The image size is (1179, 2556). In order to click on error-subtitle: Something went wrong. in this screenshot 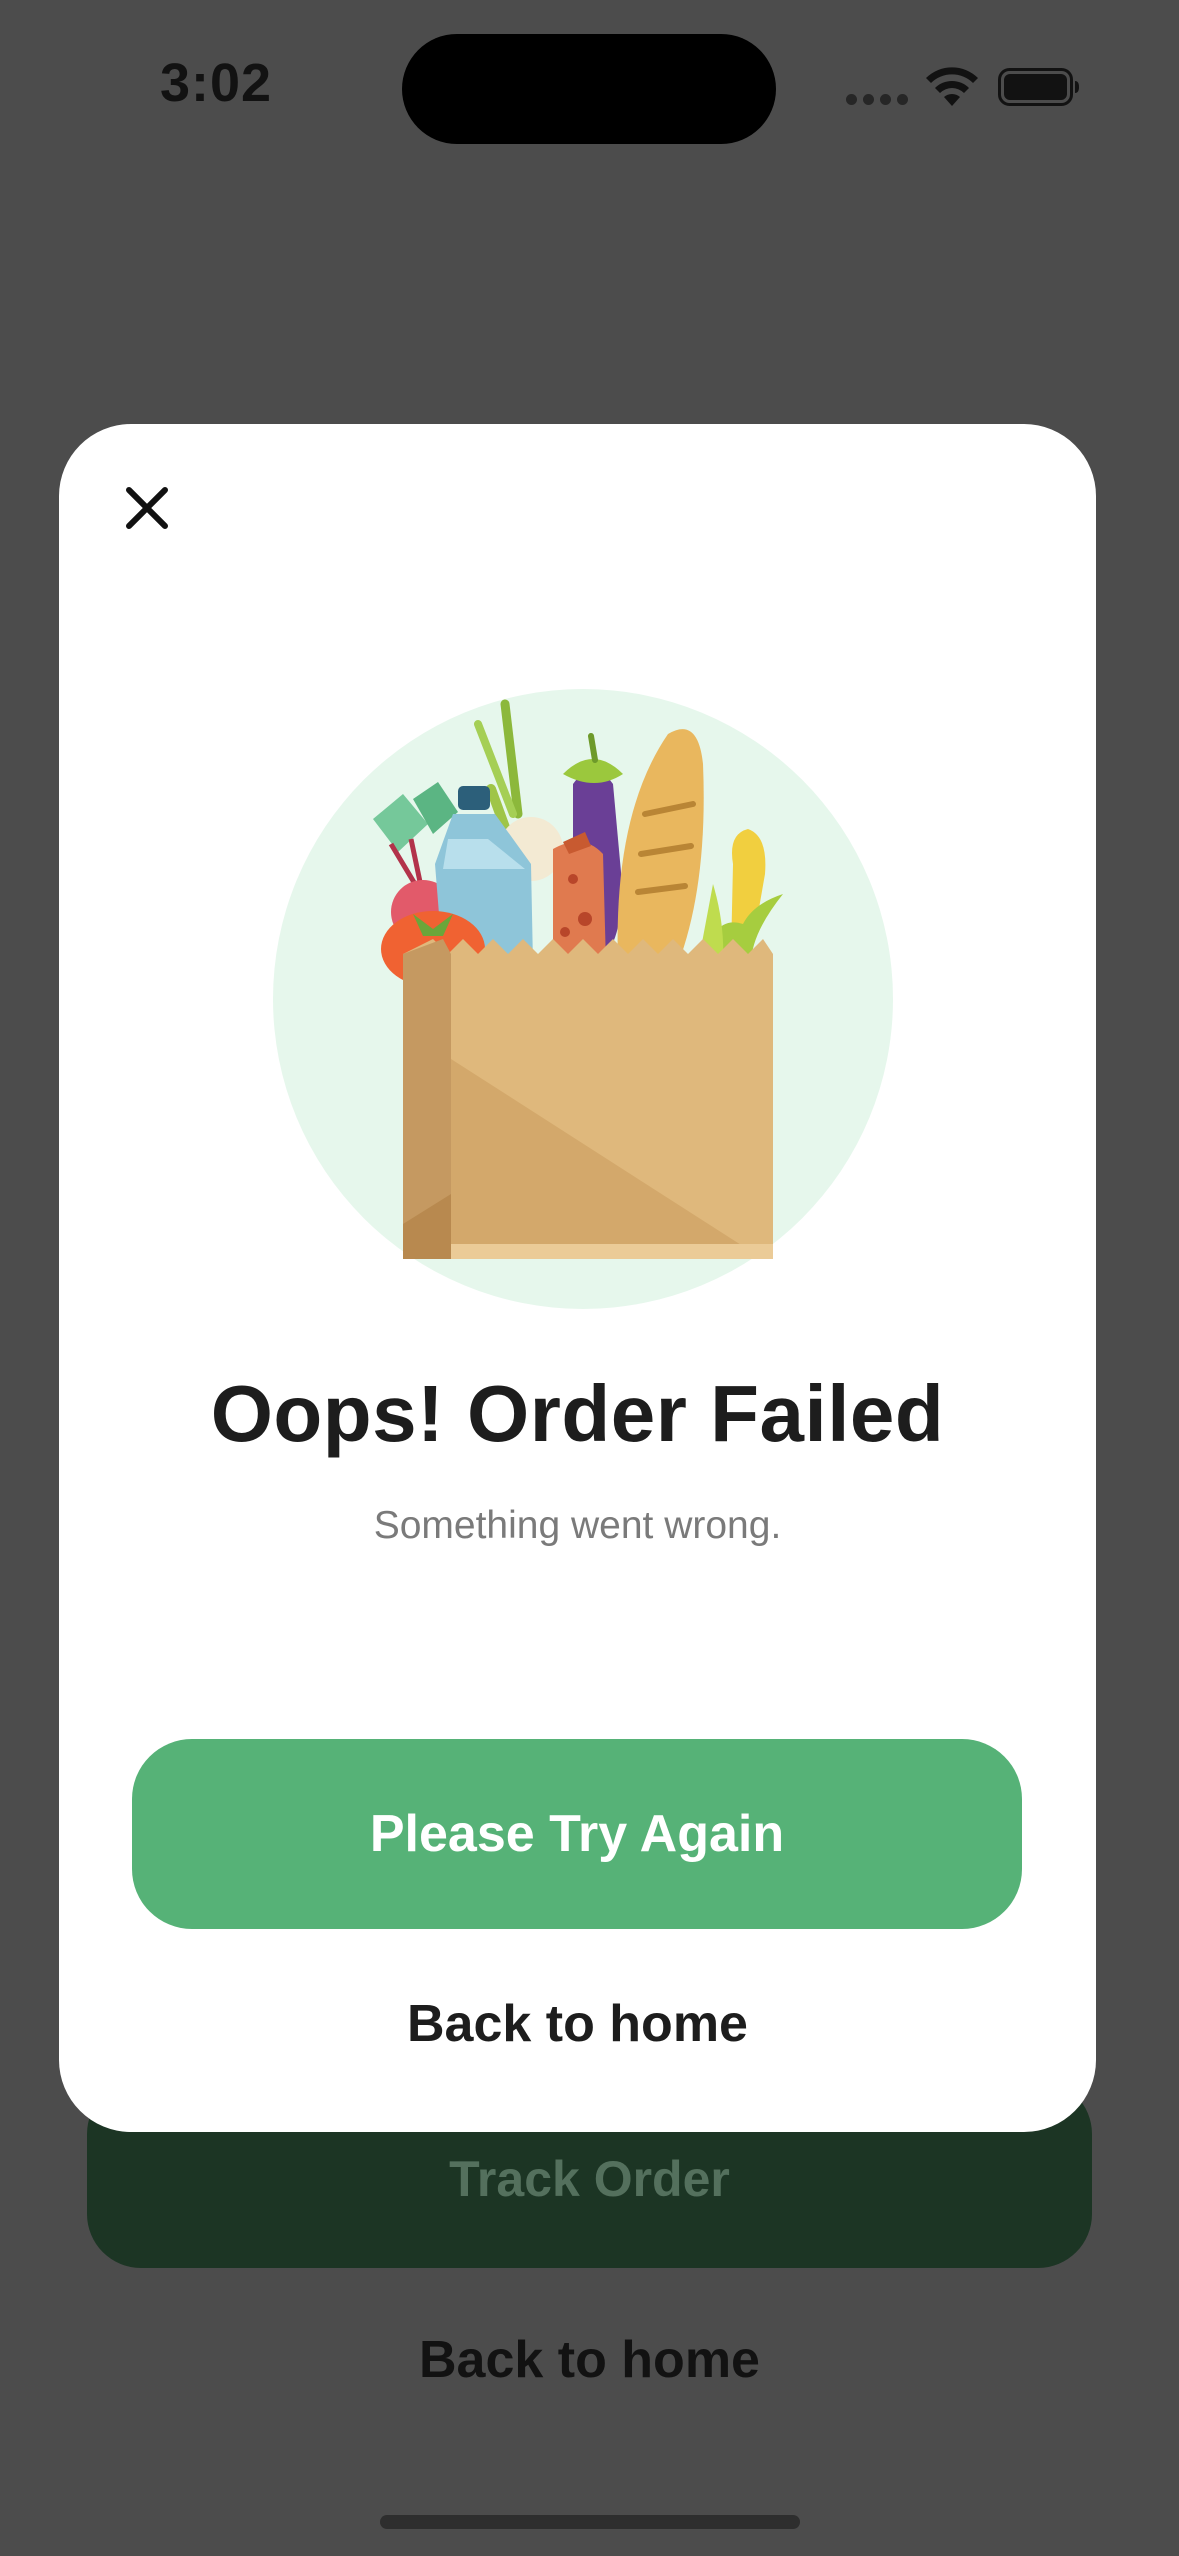, I will do `click(577, 1525)`.